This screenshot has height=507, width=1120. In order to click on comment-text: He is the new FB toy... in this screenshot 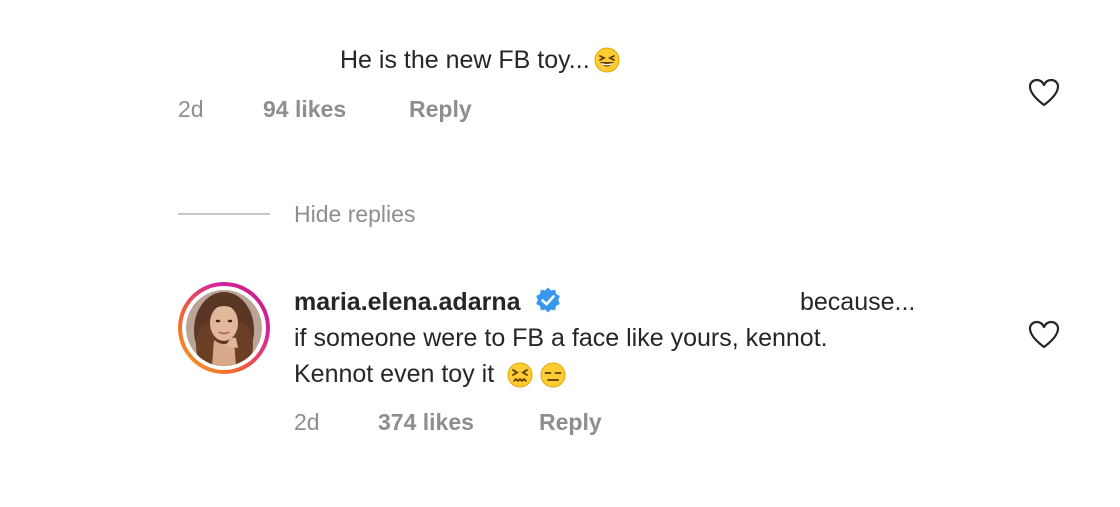, I will do `click(465, 60)`.